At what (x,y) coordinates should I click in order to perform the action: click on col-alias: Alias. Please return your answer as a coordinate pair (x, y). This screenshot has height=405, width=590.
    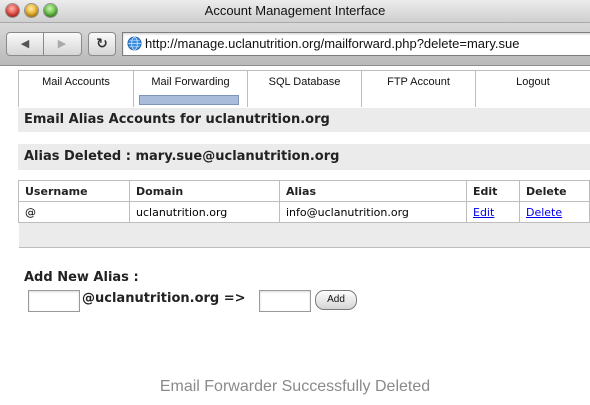
    Looking at the image, I should click on (373, 191).